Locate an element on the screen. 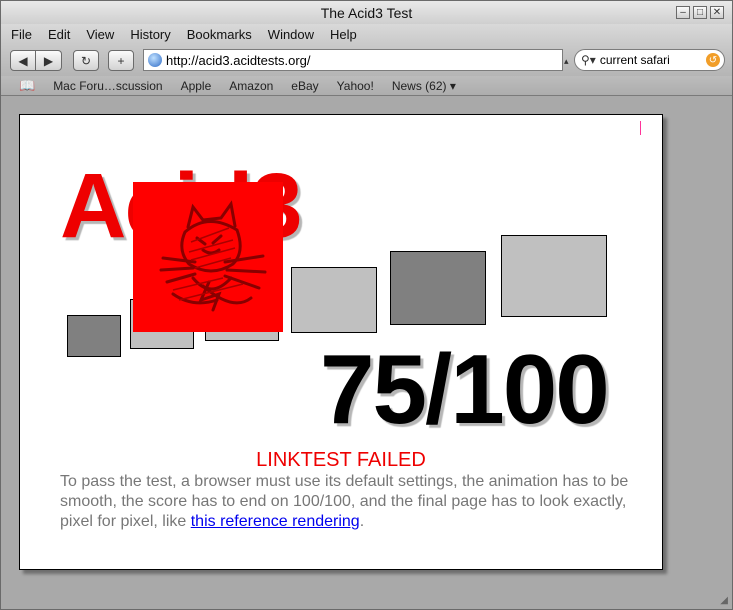  forward-arrow-icon: ▶ is located at coordinates (48, 60).